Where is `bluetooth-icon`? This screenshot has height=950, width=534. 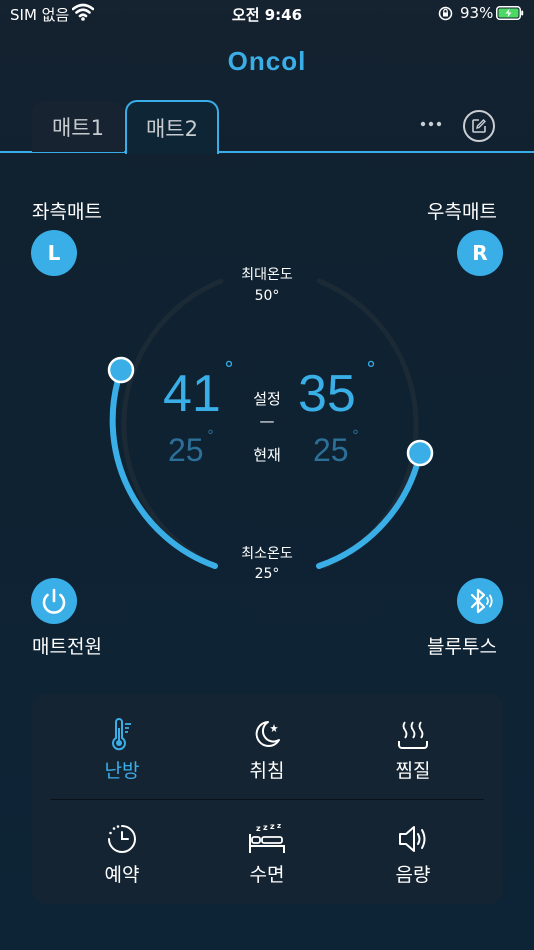
bluetooth-icon is located at coordinates (481, 601).